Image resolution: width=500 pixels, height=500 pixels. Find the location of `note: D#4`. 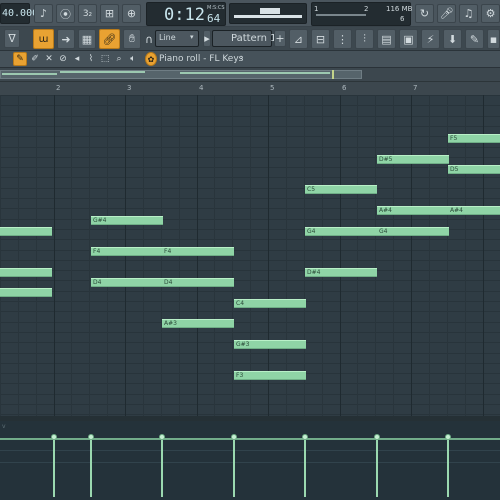

note: D#4 is located at coordinates (341, 272).